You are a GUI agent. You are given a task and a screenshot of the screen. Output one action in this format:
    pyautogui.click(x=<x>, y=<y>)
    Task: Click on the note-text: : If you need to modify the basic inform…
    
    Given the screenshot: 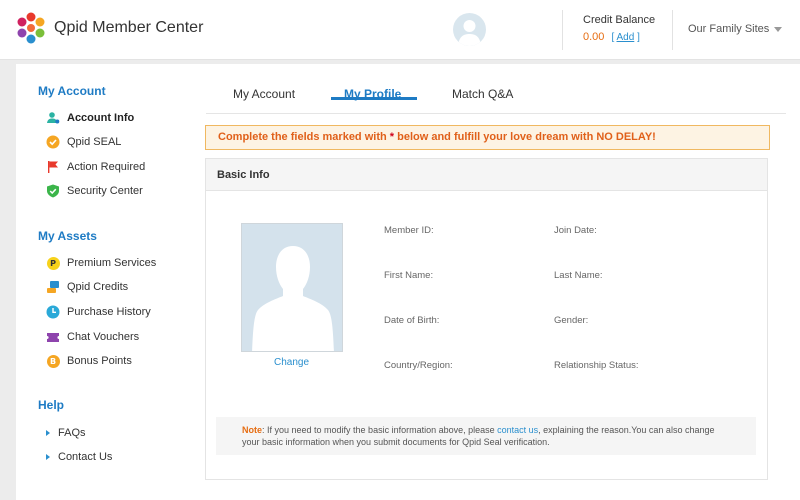 What is the action you would take?
    pyautogui.click(x=380, y=430)
    